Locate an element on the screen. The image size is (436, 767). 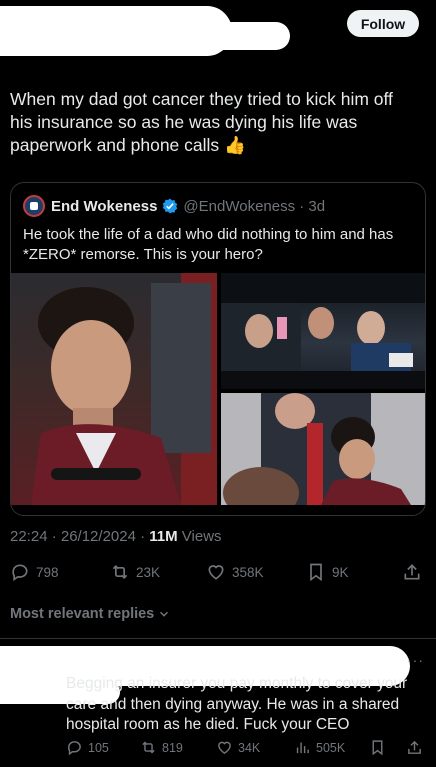
repost-count: 23K is located at coordinates (148, 572).